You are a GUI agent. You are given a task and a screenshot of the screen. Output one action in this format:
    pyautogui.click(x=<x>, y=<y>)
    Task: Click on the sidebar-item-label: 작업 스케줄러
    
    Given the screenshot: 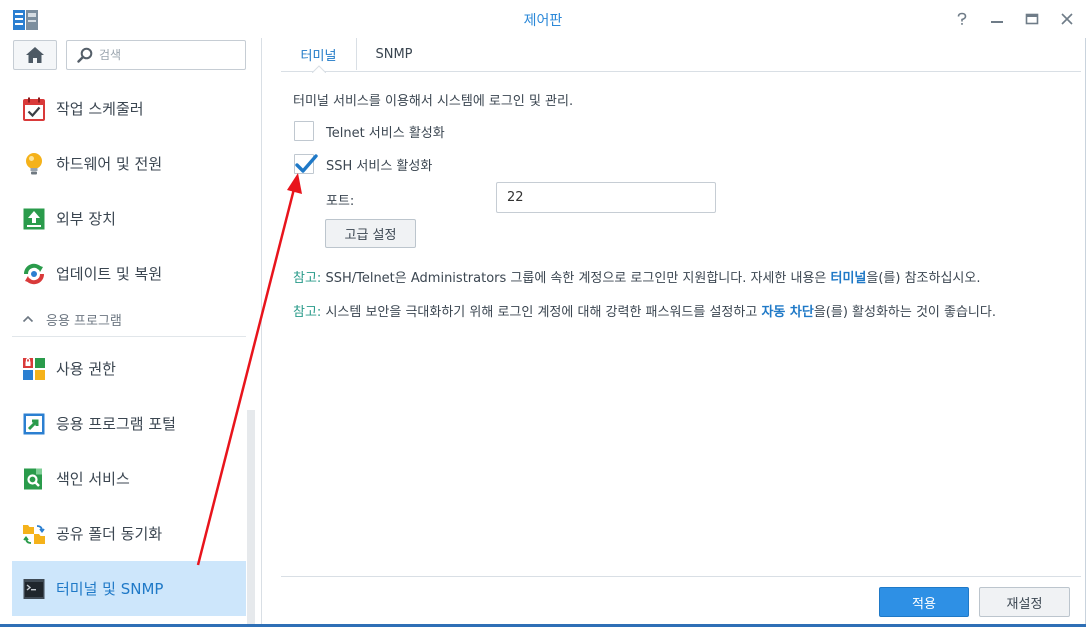 What is the action you would take?
    pyautogui.click(x=100, y=109)
    